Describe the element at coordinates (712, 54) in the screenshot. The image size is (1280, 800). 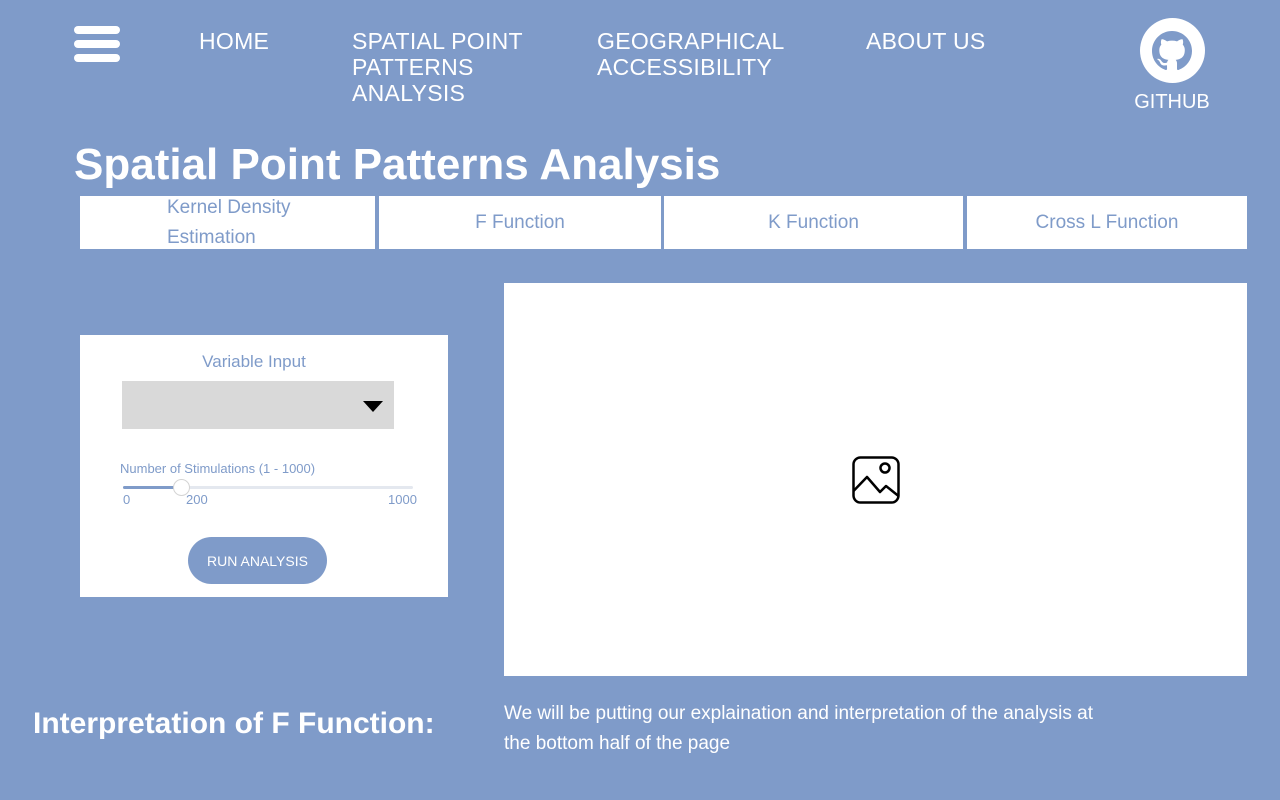
I see `nav-geographical-accessibility-link: GEOGRAPHICAL ACCESSIBILITY` at that location.